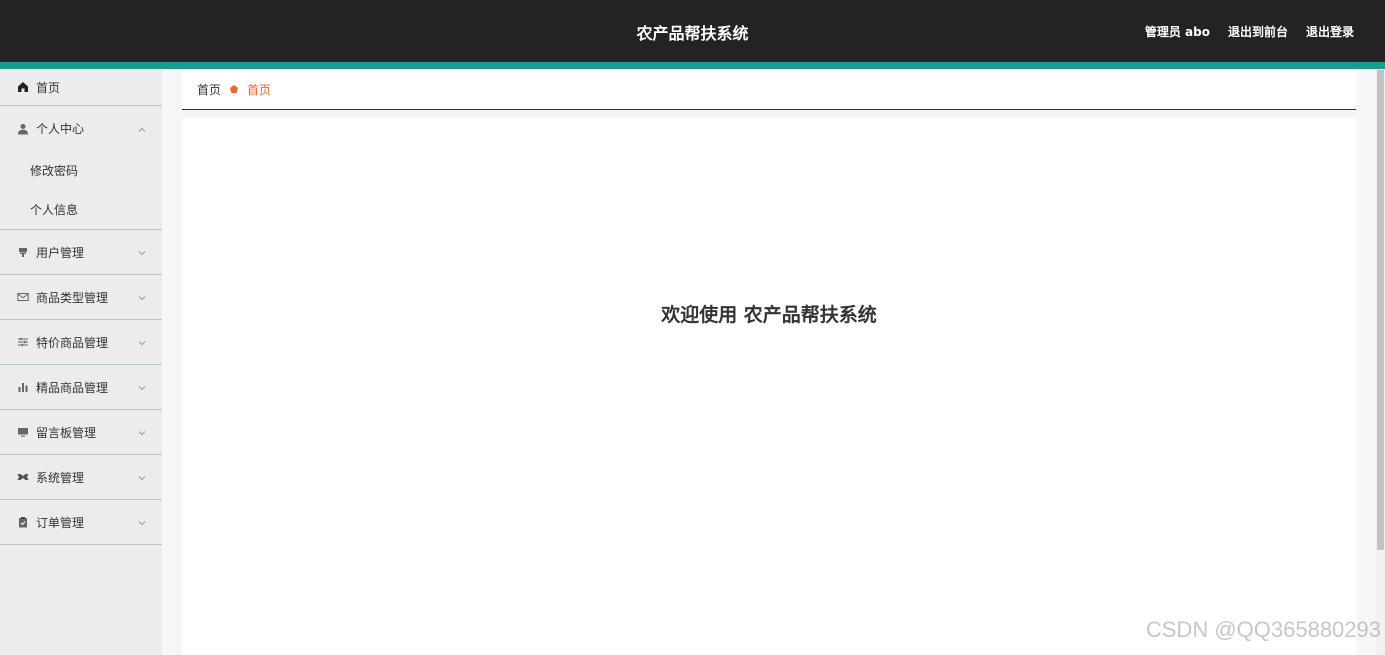 The width and height of the screenshot is (1385, 655). I want to click on clipboard-icon, so click(23, 522).